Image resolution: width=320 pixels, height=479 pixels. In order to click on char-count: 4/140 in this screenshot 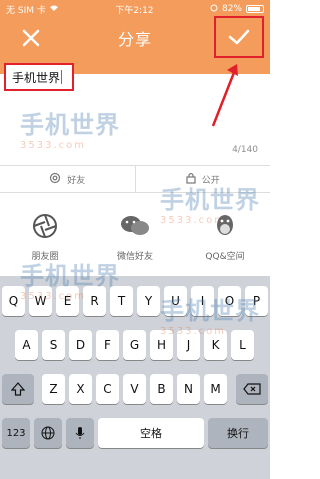, I will do `click(245, 150)`.